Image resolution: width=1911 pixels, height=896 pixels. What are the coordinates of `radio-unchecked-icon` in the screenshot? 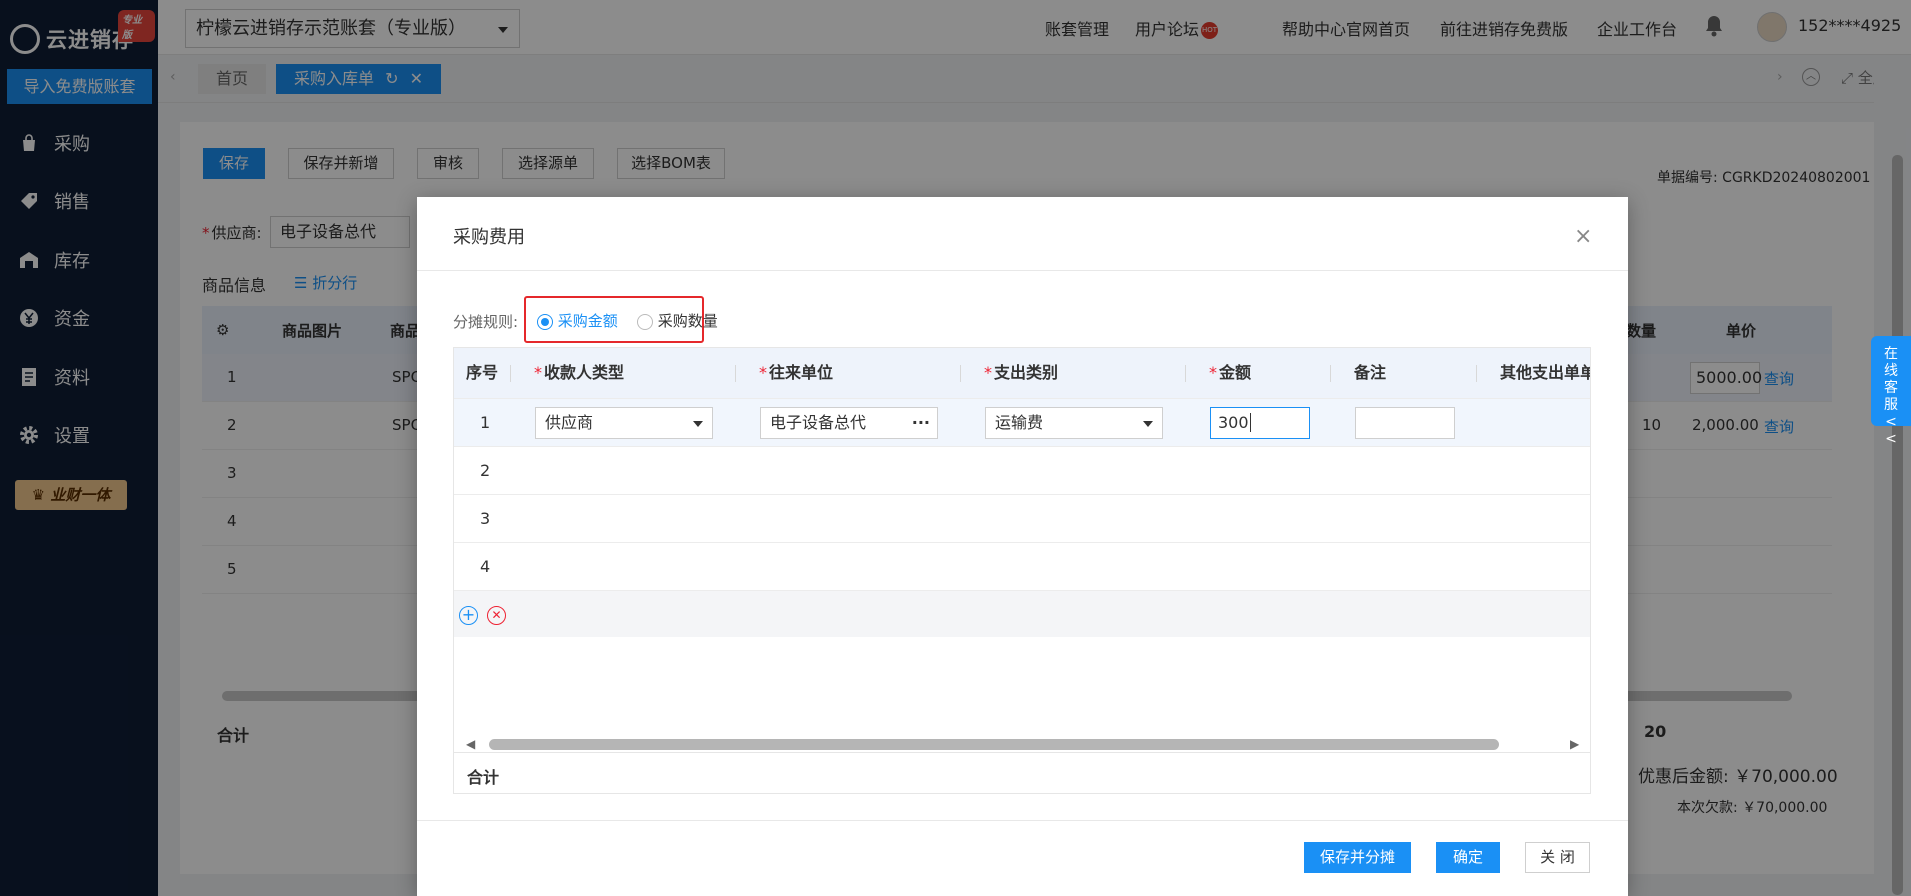 It's located at (645, 321).